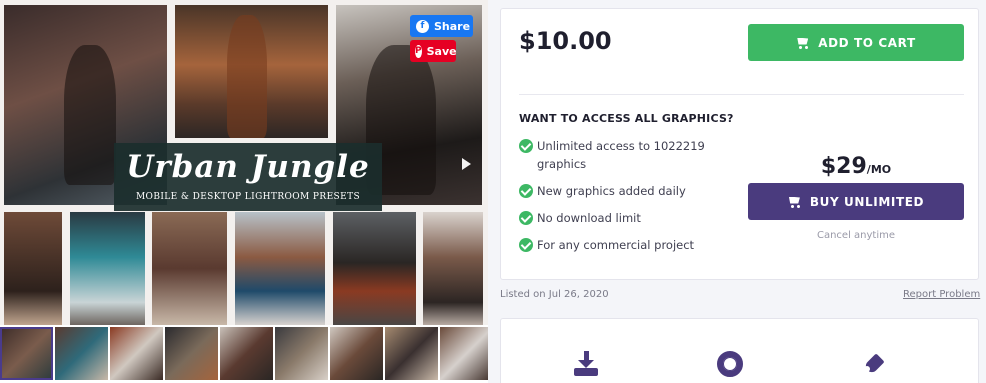  What do you see at coordinates (586, 364) in the screenshot?
I see `download-icon` at bounding box center [586, 364].